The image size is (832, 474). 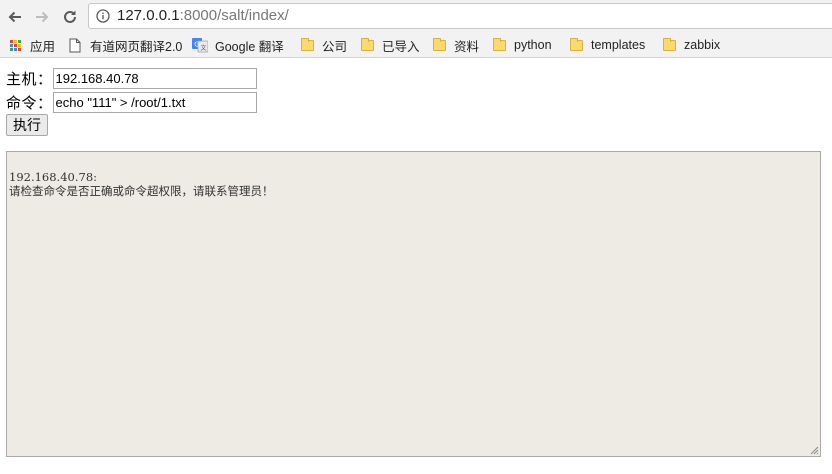 What do you see at coordinates (75, 45) in the screenshot?
I see `page-icon` at bounding box center [75, 45].